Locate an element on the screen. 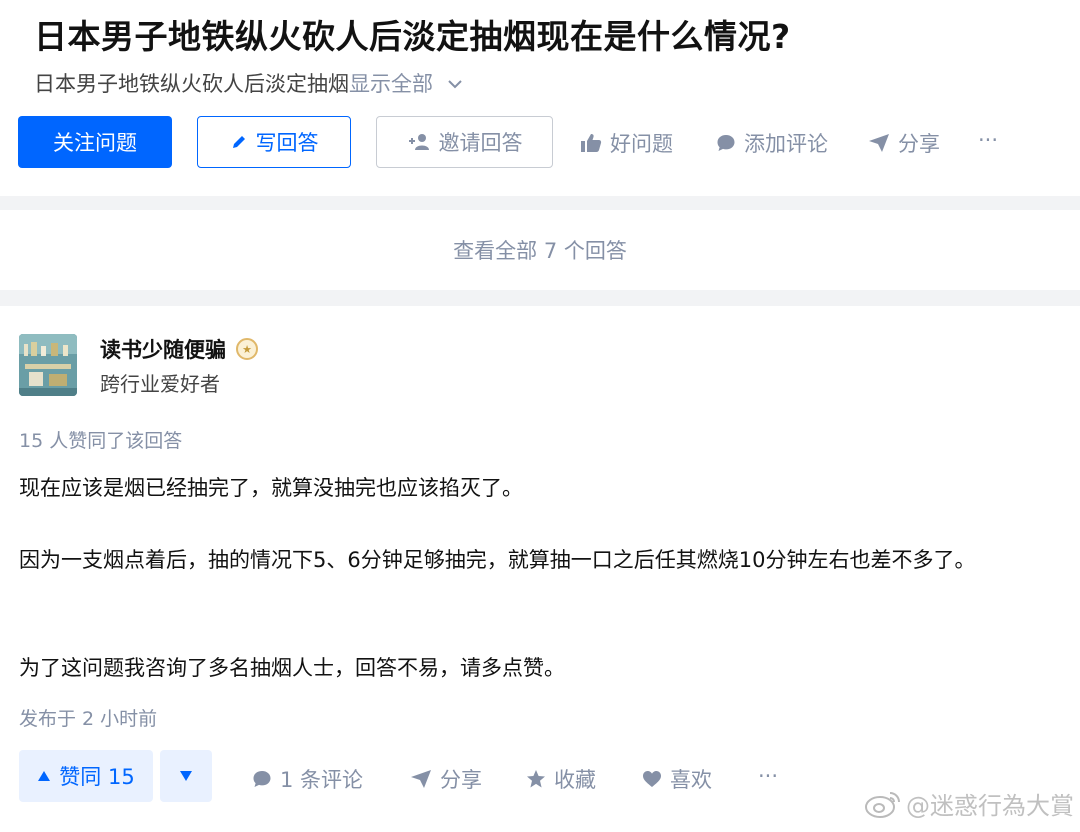 The height and width of the screenshot is (832, 1080). good-question-button: 好问题 is located at coordinates (626, 143).